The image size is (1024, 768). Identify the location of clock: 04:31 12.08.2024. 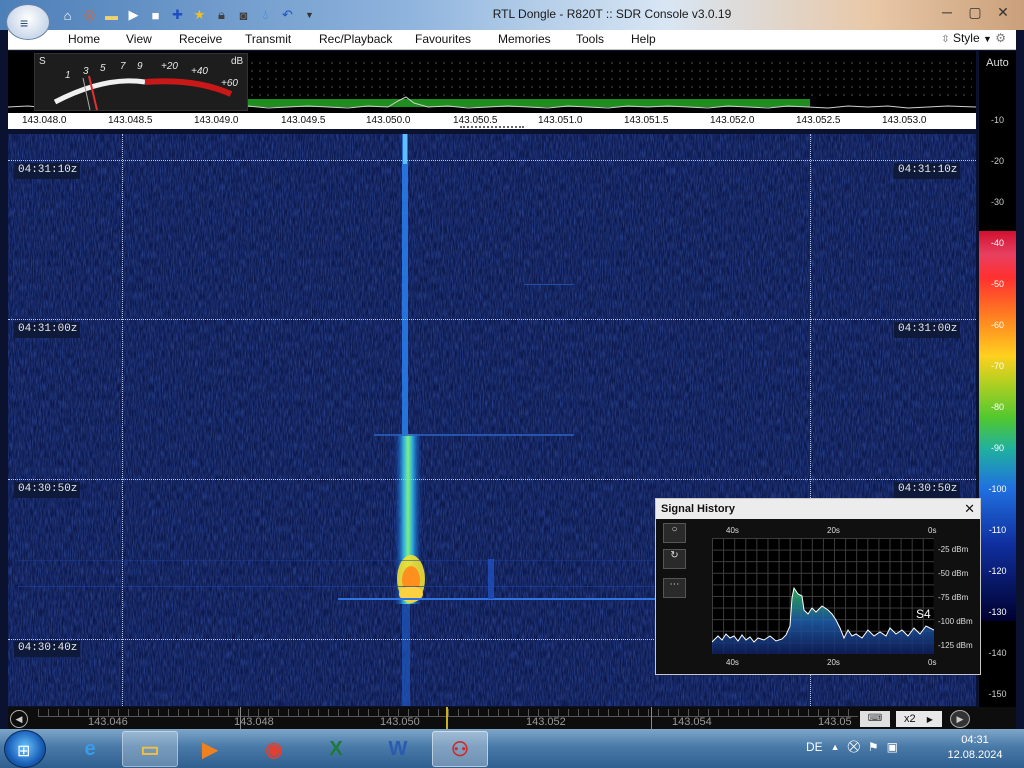
(975, 748).